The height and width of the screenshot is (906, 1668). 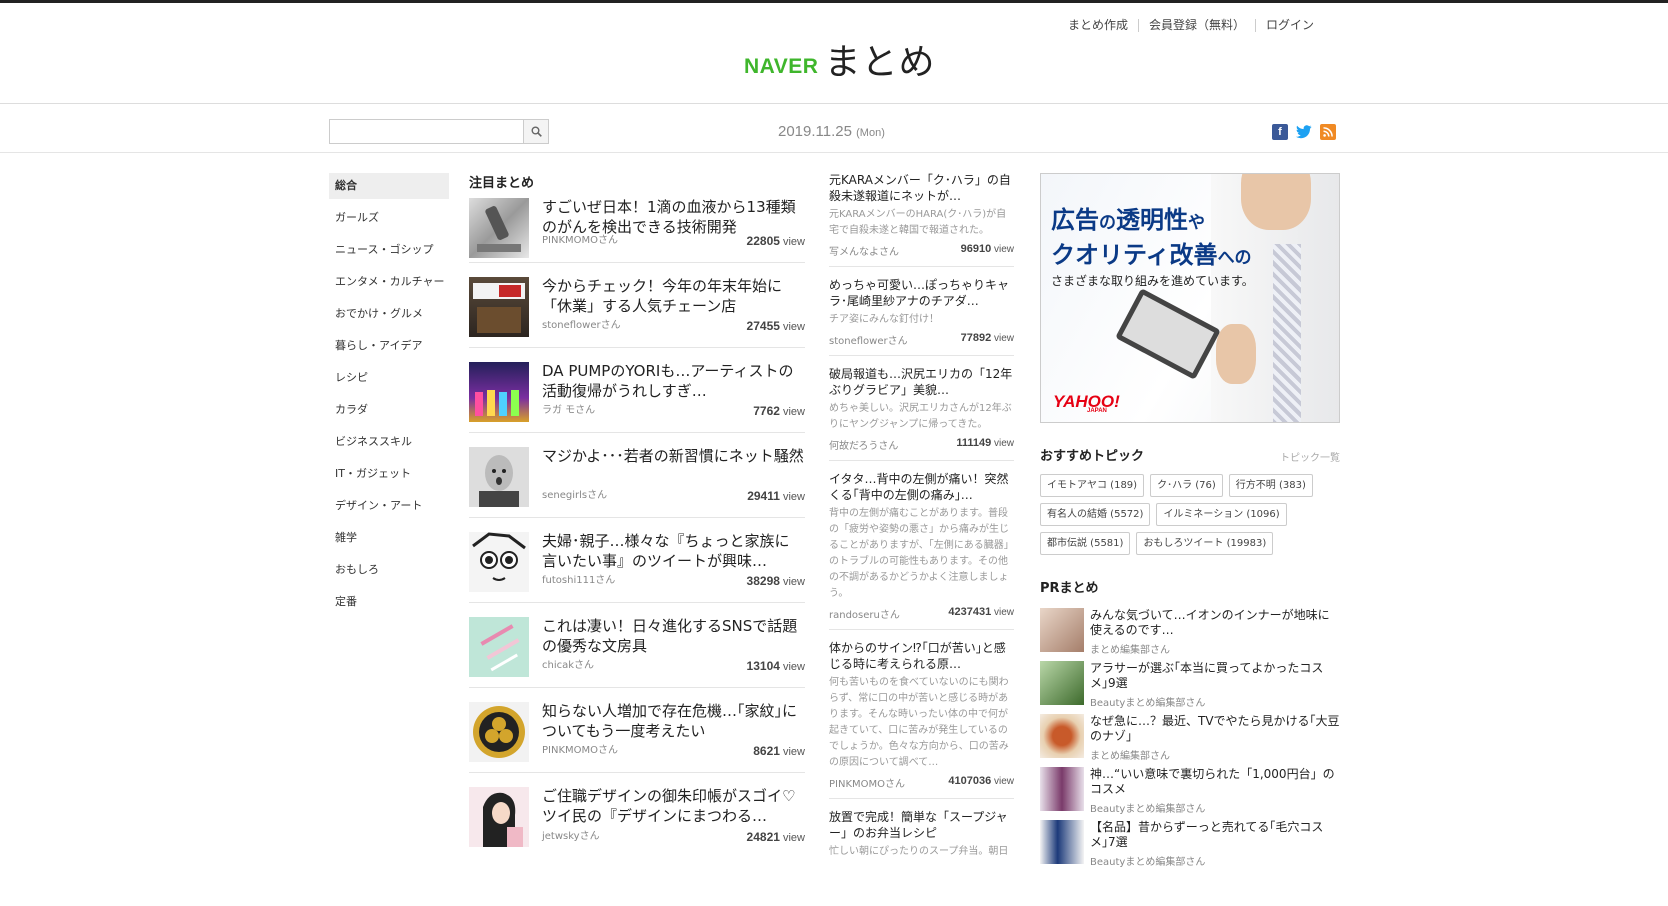 What do you see at coordinates (1196, 25) in the screenshot?
I see `register-link: 会員登録（無料）` at bounding box center [1196, 25].